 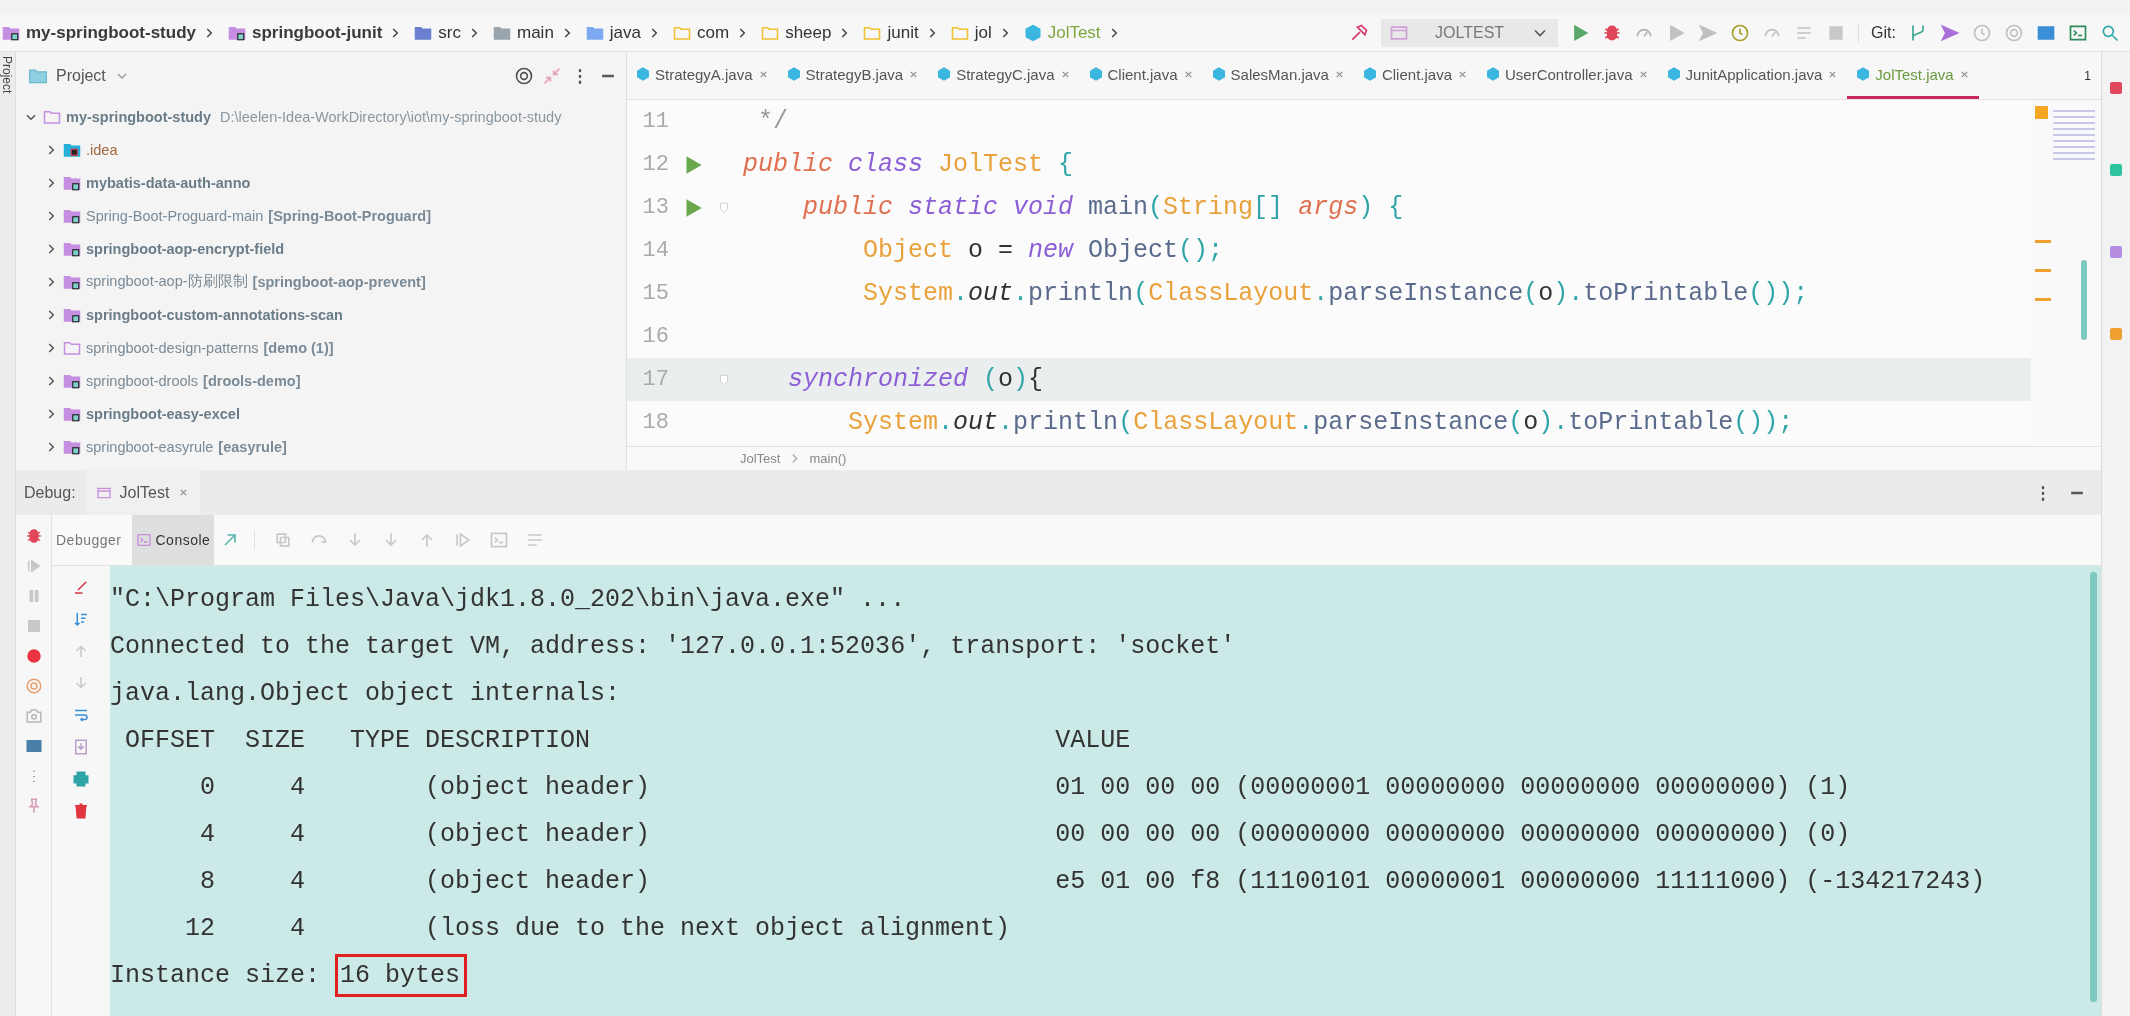 I want to click on line-number: 11, so click(x=655, y=121).